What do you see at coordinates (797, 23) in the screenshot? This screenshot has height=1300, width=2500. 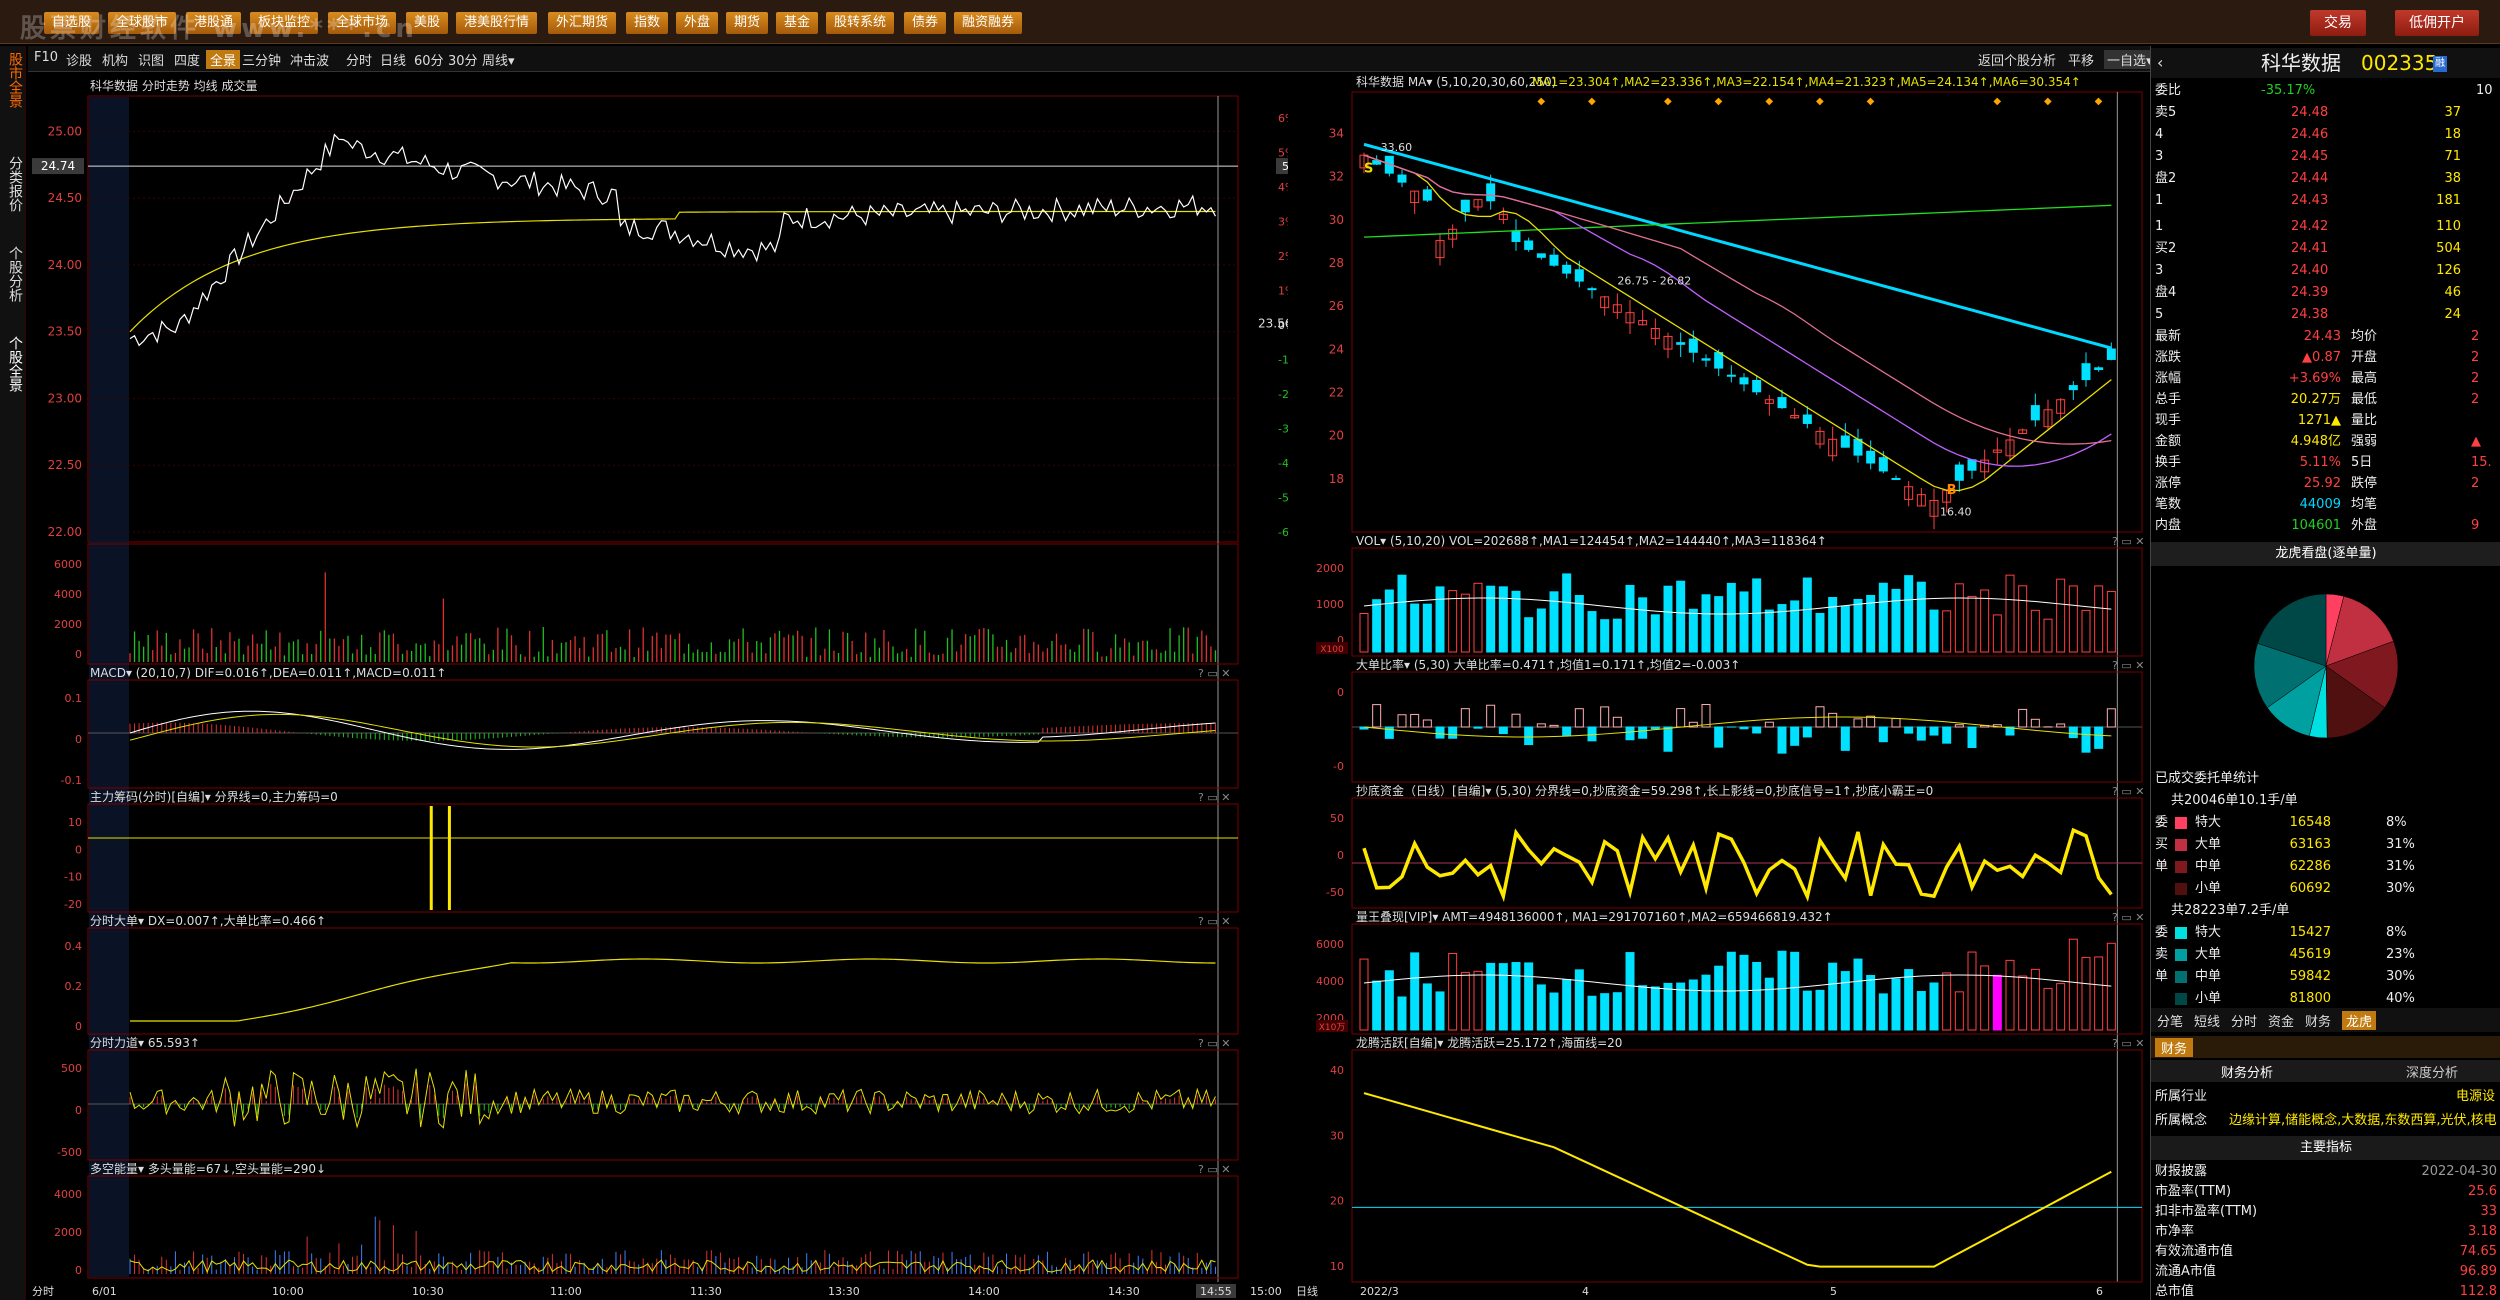 I see `top-button-11: 基金` at bounding box center [797, 23].